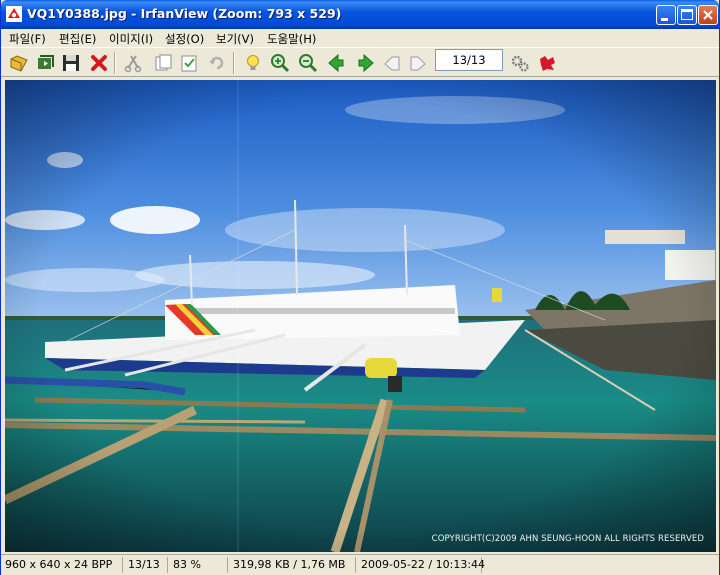 The height and width of the screenshot is (575, 720). I want to click on first-page-button, so click(392, 63).